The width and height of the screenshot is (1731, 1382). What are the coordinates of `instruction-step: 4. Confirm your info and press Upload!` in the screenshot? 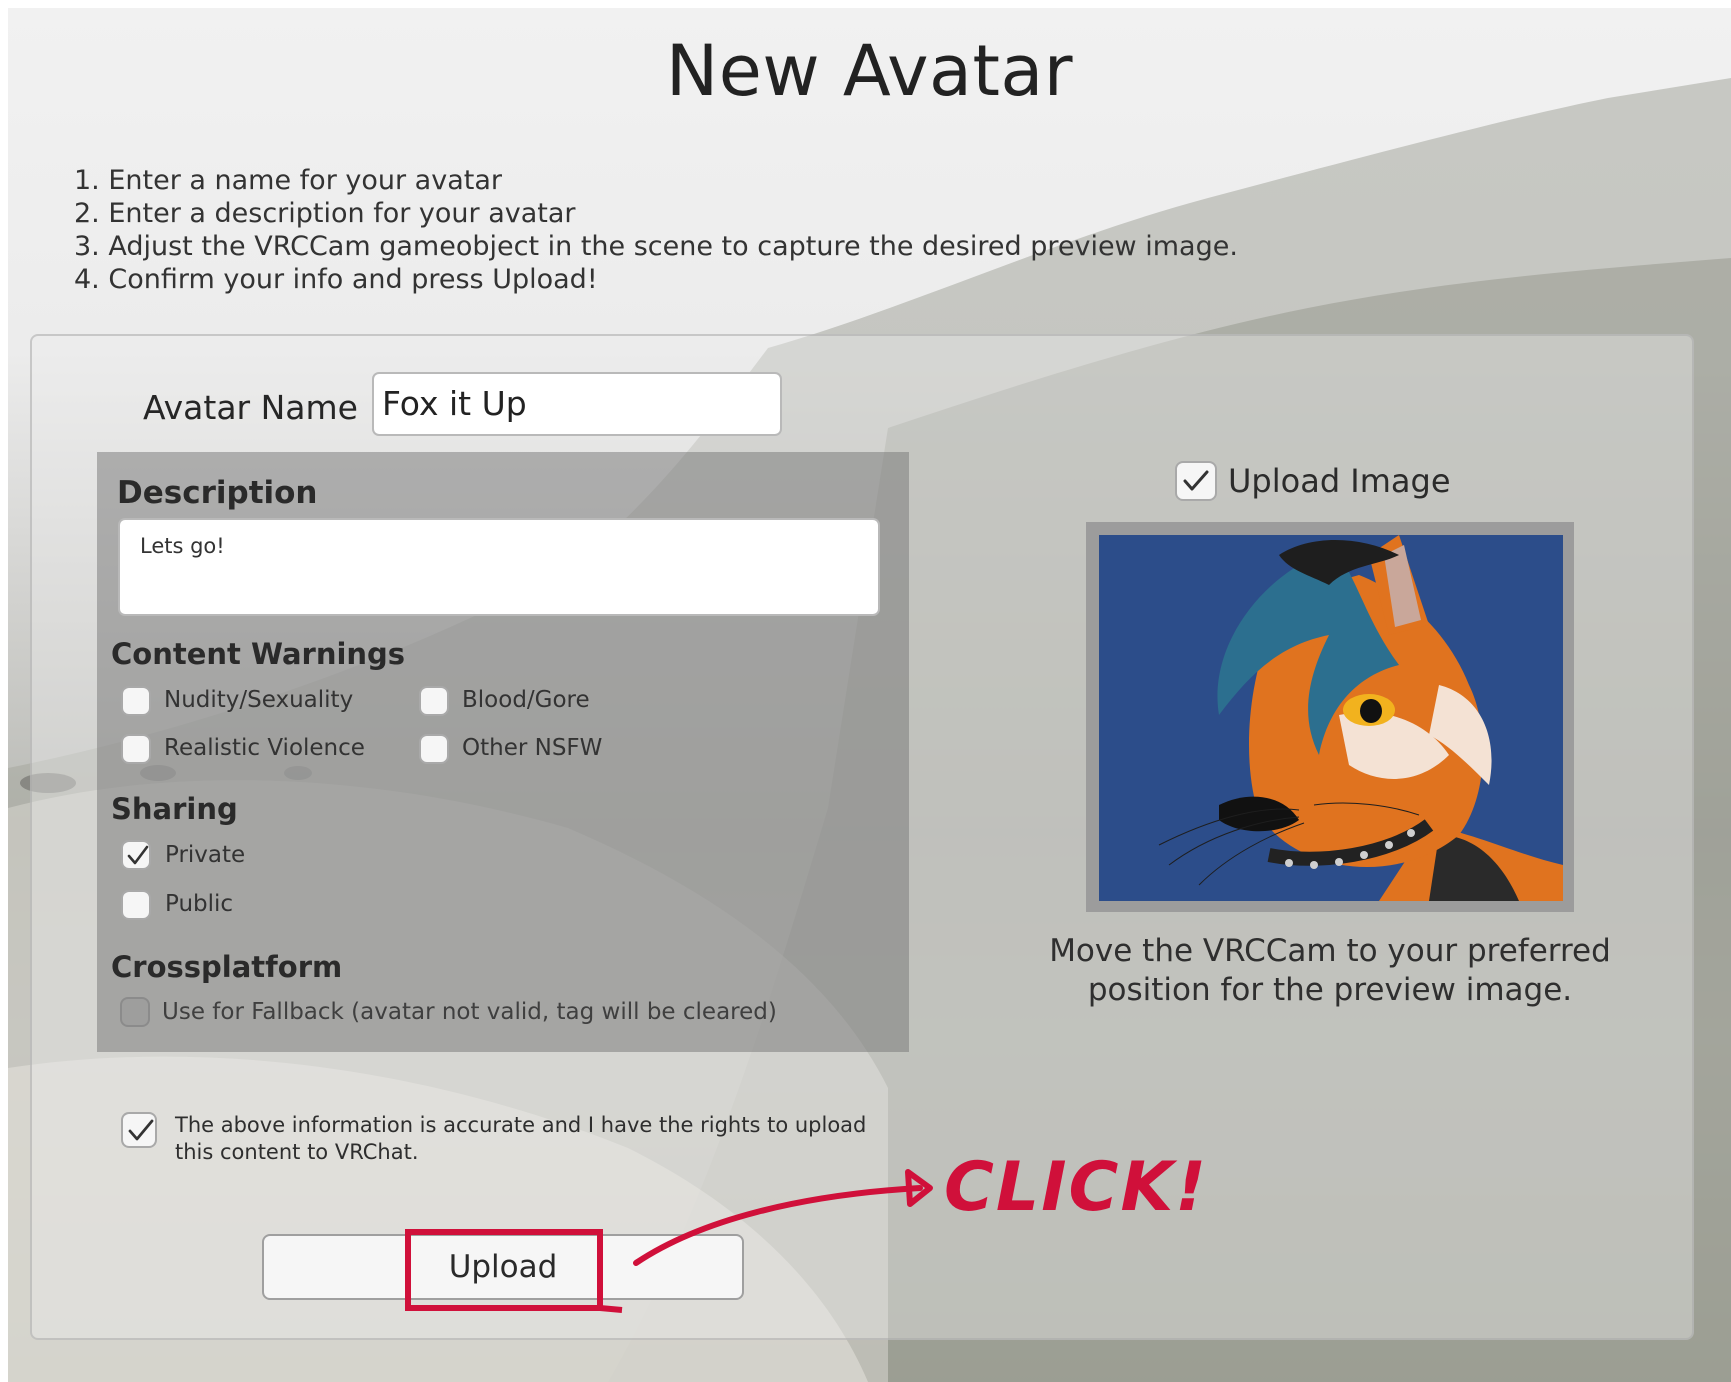 It's located at (336, 279).